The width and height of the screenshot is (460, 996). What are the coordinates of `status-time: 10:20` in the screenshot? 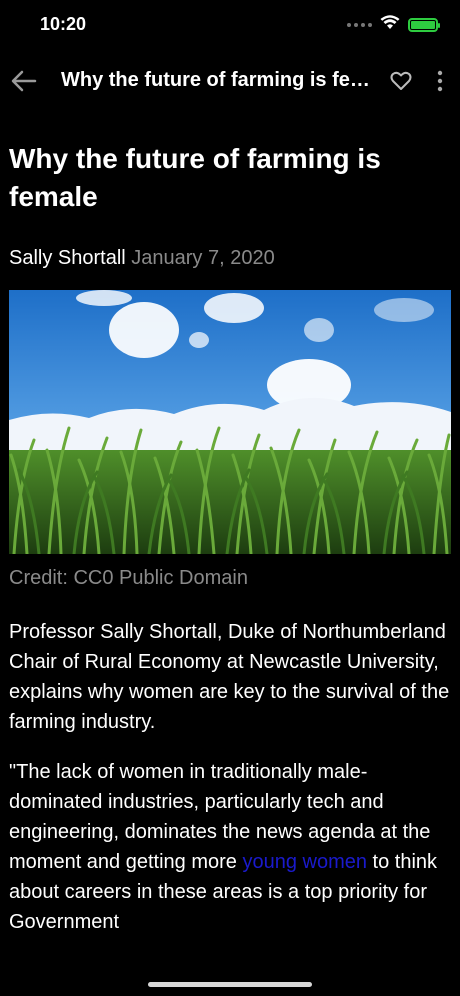 It's located at (63, 24).